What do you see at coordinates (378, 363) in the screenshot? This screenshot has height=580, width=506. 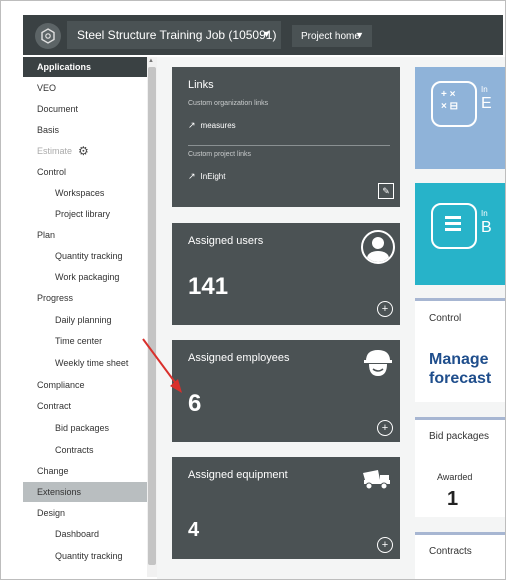 I see `hard-hat-worker-icon` at bounding box center [378, 363].